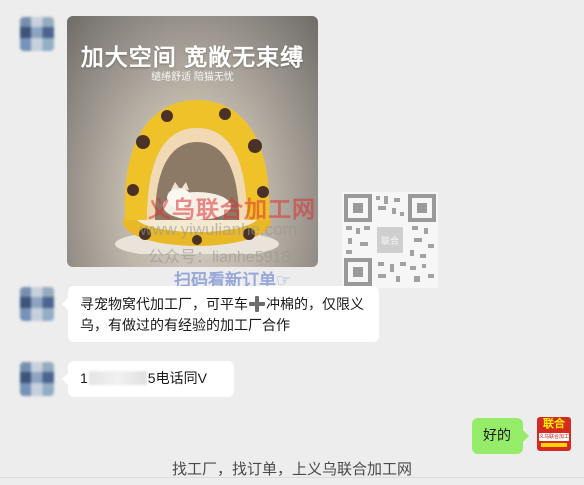 The width and height of the screenshot is (584, 485). Describe the element at coordinates (197, 177) in the screenshot. I see `pet-bed-illustration` at that location.